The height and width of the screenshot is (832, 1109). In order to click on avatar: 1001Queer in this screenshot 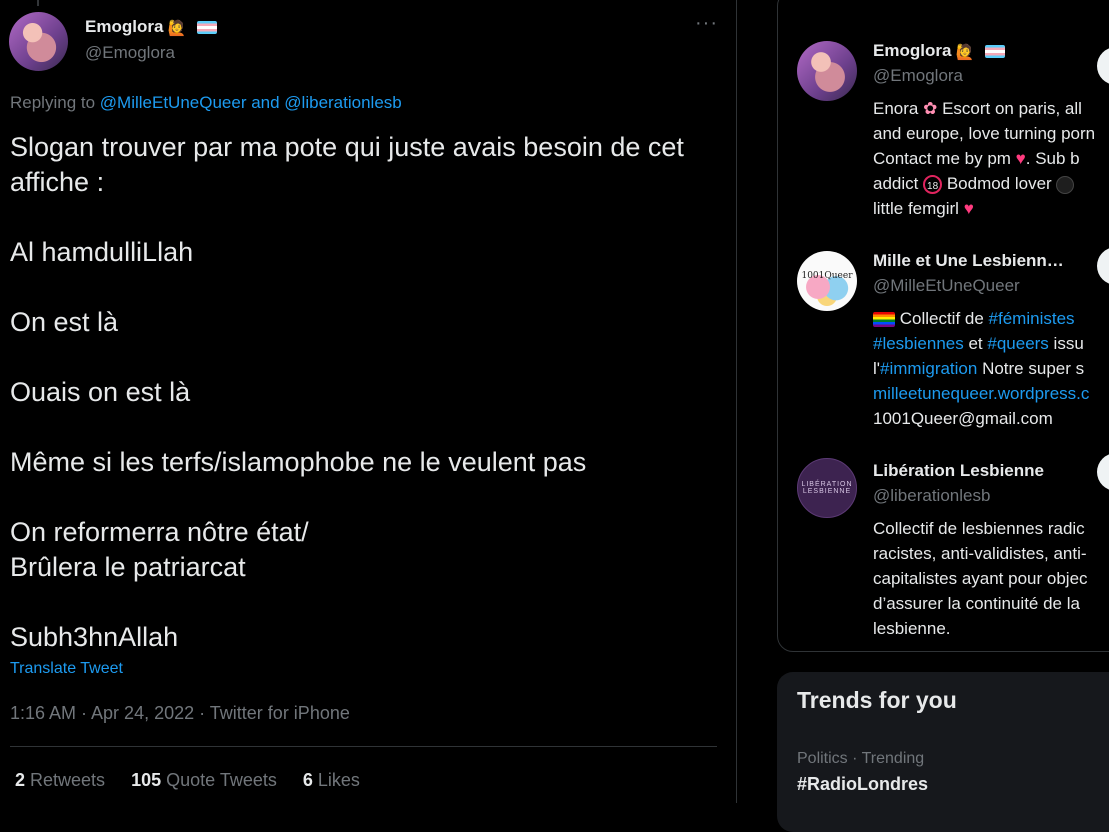, I will do `click(827, 281)`.